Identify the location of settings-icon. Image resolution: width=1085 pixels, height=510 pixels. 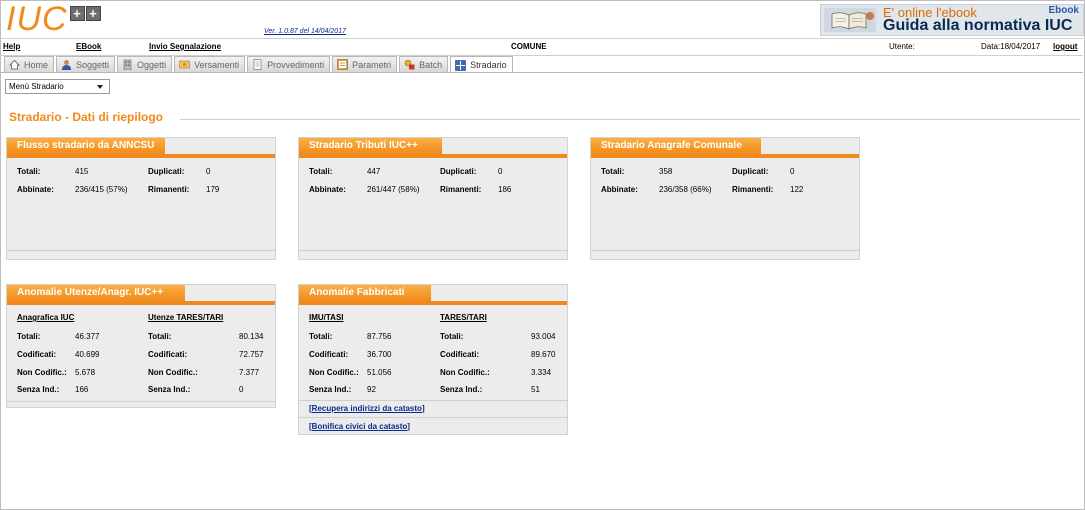
(342, 64).